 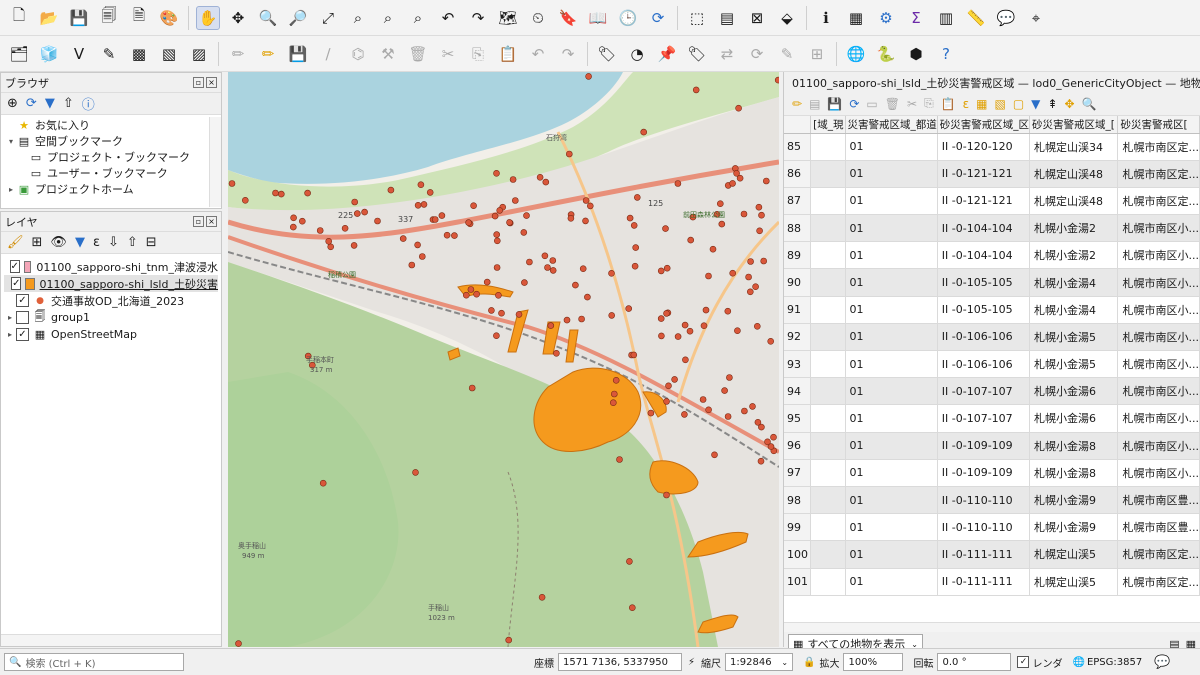 What do you see at coordinates (797, 104) in the screenshot?
I see `toggle-edit-icon: ✏` at bounding box center [797, 104].